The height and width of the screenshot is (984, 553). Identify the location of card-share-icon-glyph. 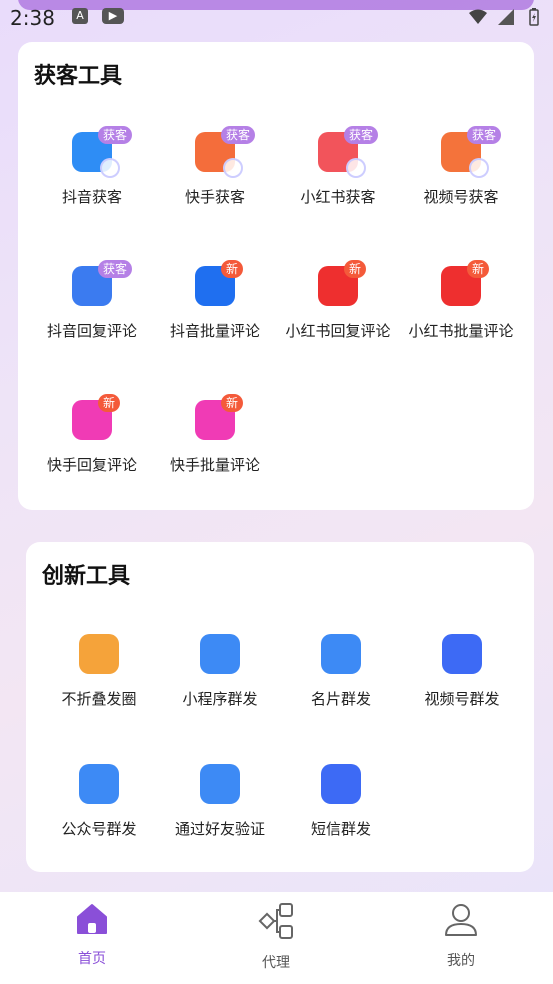
(341, 654).